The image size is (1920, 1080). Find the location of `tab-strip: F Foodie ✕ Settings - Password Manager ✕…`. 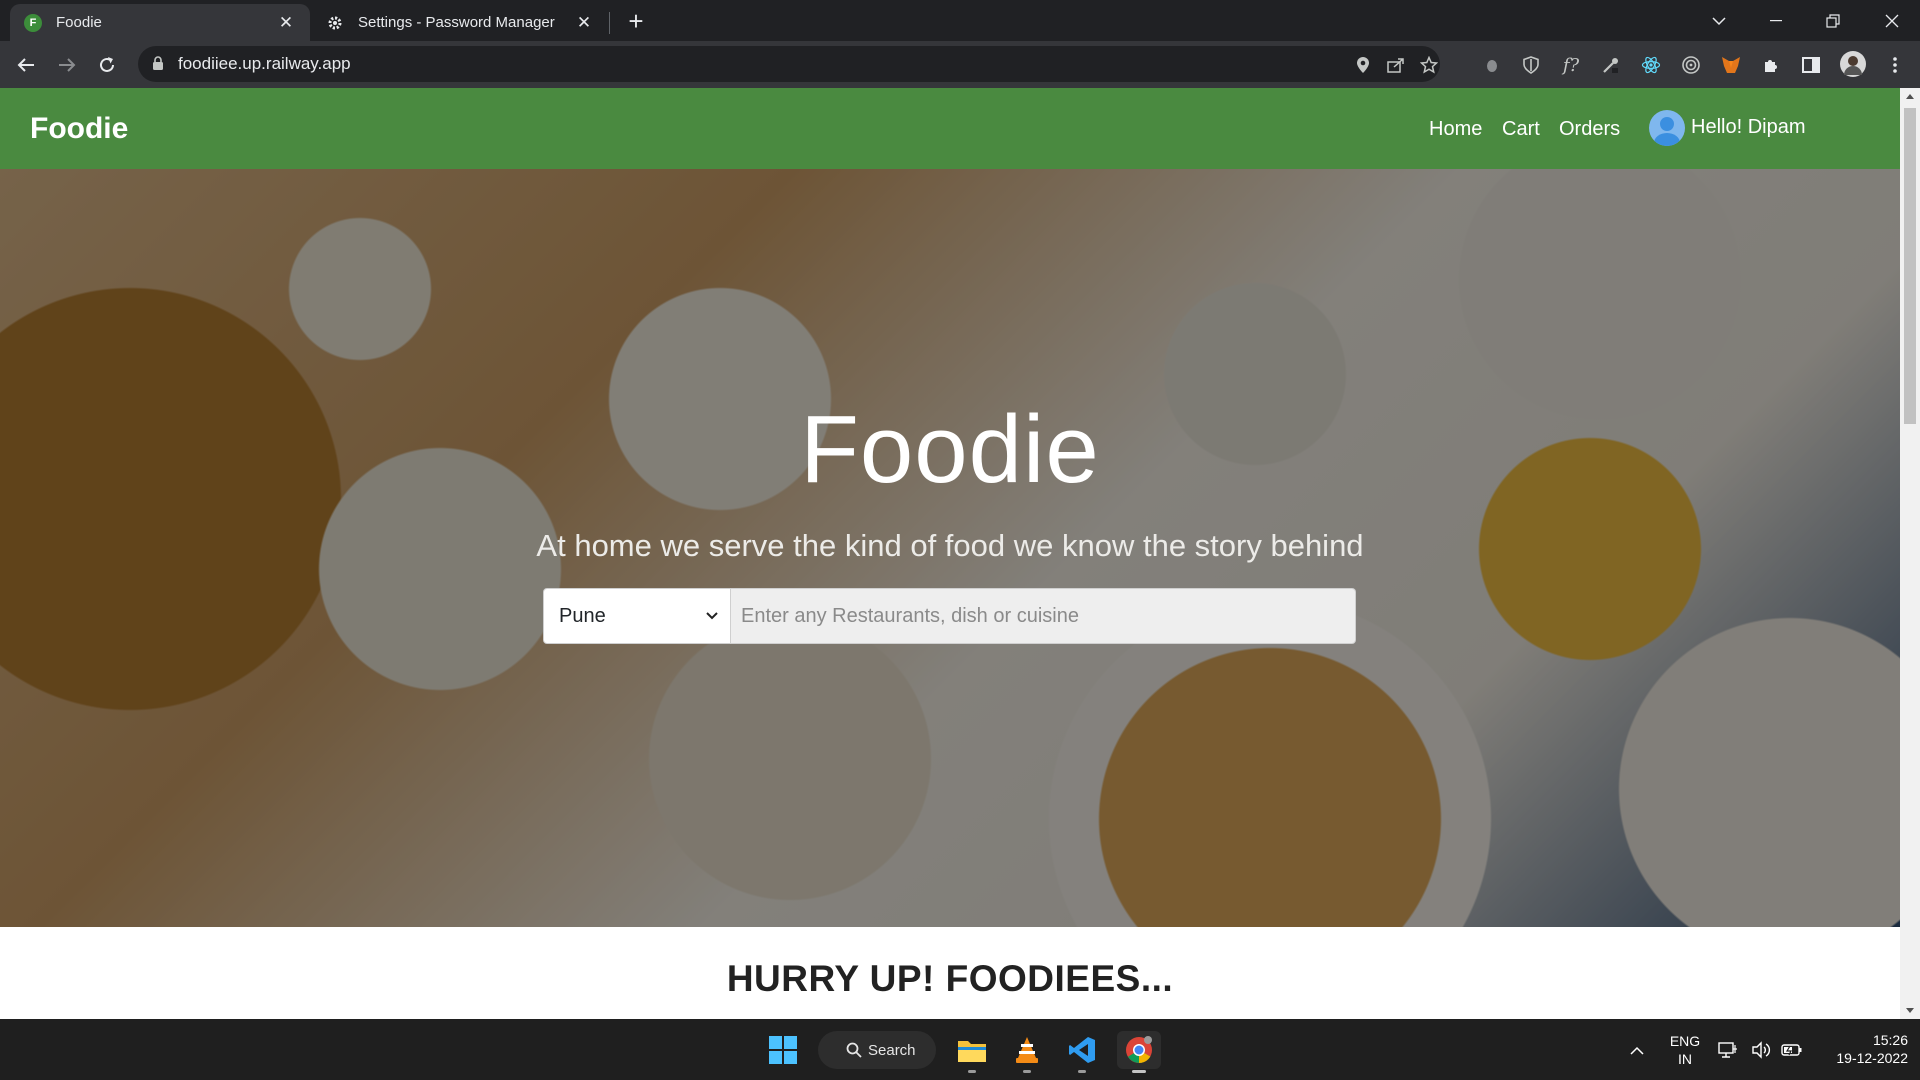

tab-strip: F Foodie ✕ Settings - Password Manager ✕… is located at coordinates (960, 20).